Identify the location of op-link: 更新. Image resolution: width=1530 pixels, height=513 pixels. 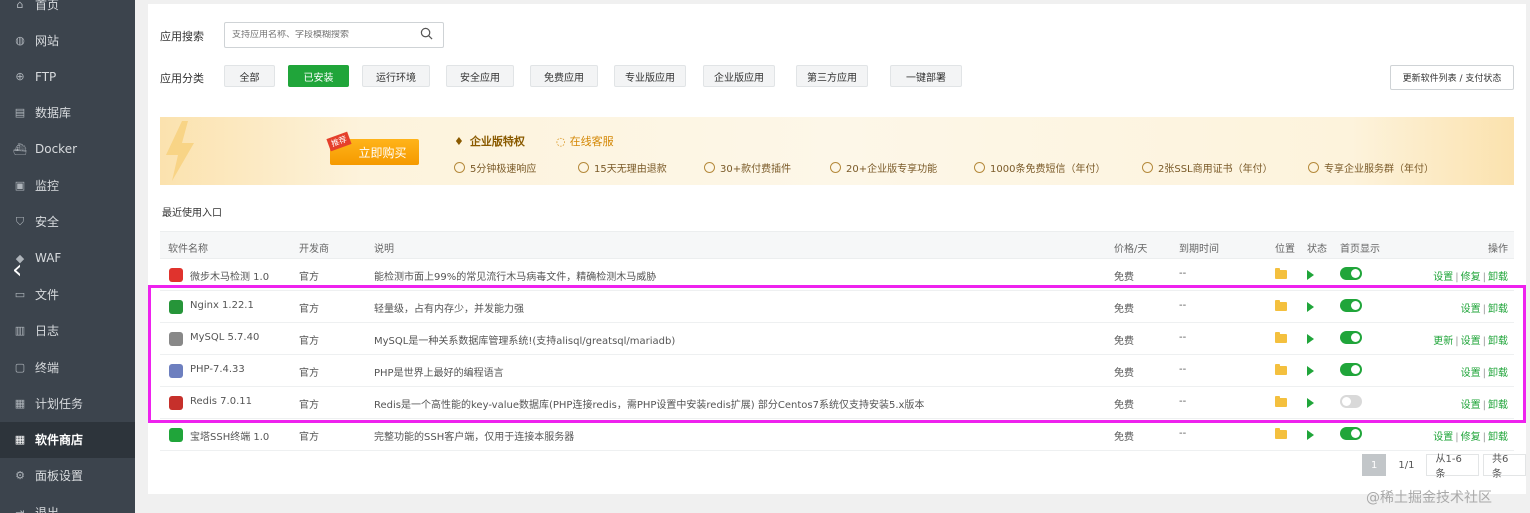
(1443, 341).